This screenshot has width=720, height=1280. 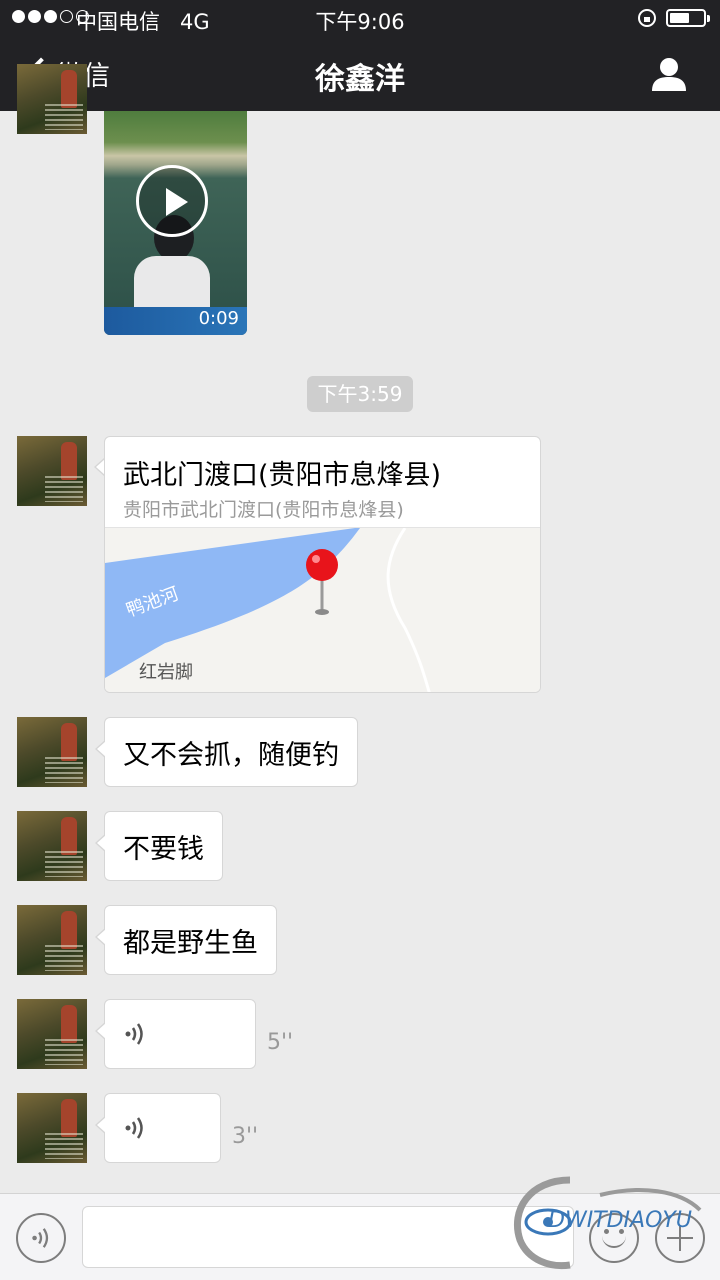 What do you see at coordinates (166, 672) in the screenshot?
I see `map-place-label: 红岩脚` at bounding box center [166, 672].